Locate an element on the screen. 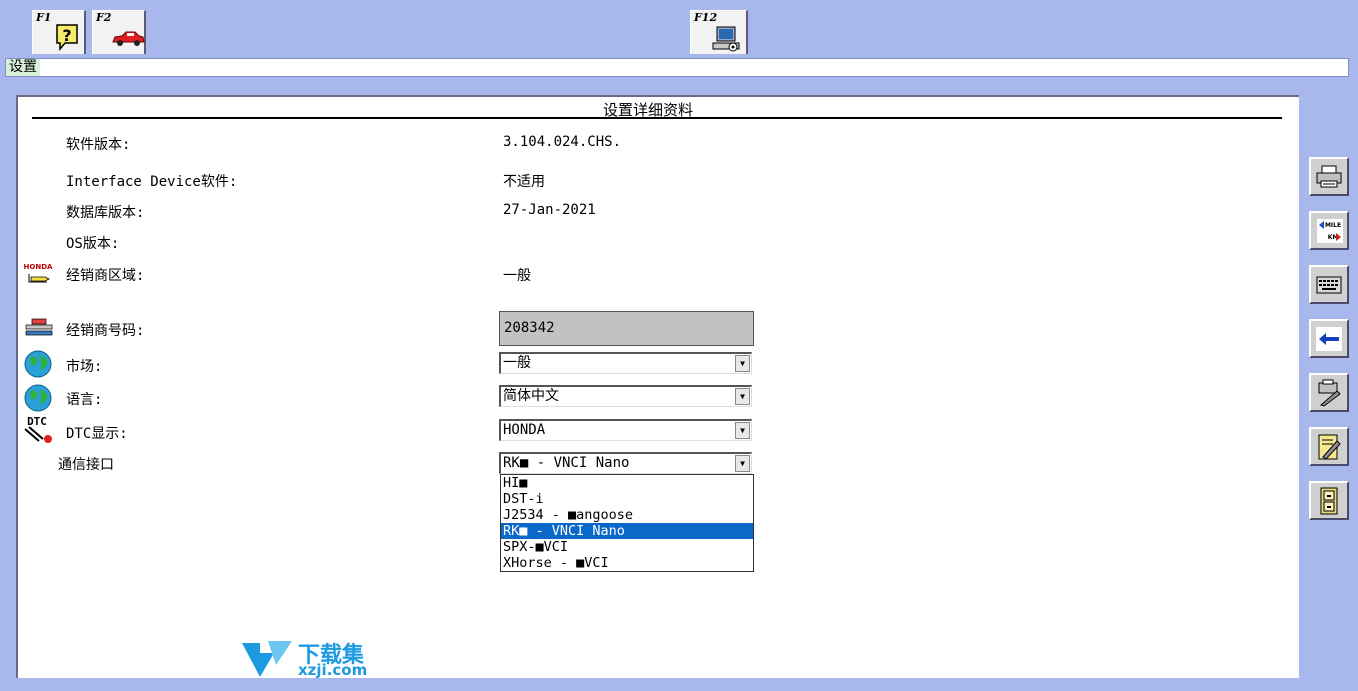  car-icon is located at coordinates (128, 38).